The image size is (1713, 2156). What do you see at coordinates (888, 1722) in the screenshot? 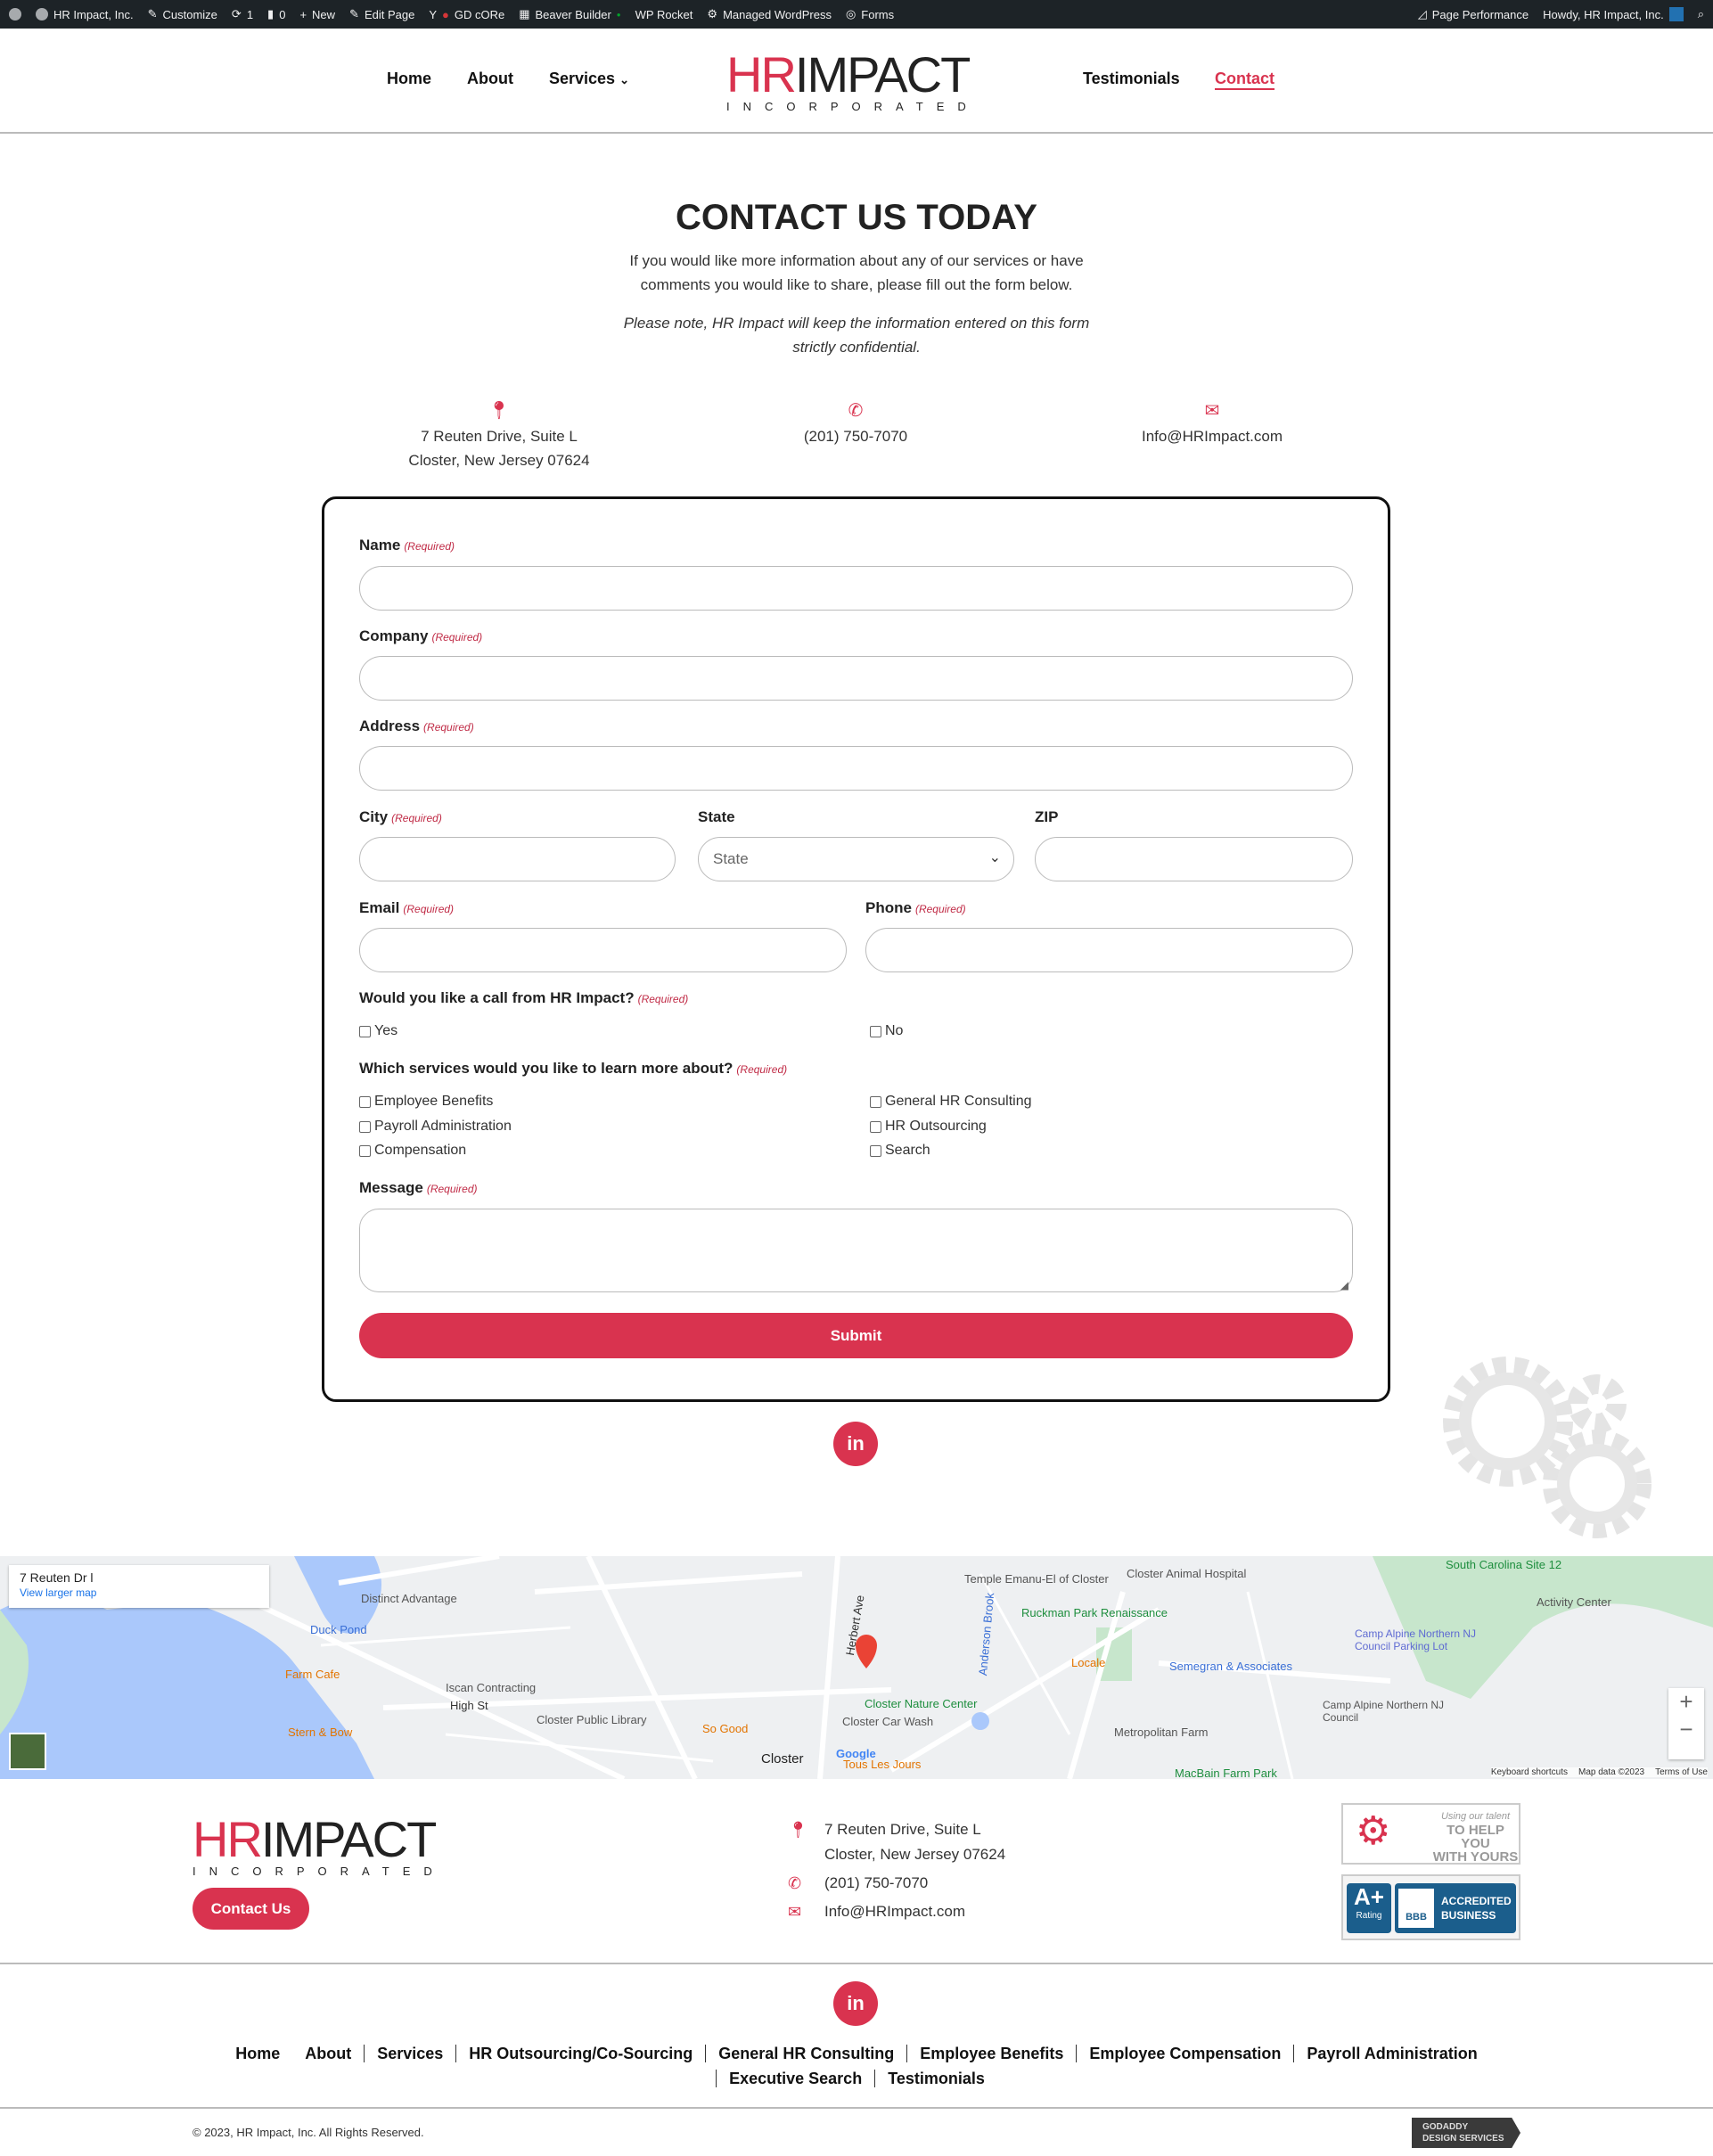
I see `map-label: Closter Car Wash` at bounding box center [888, 1722].